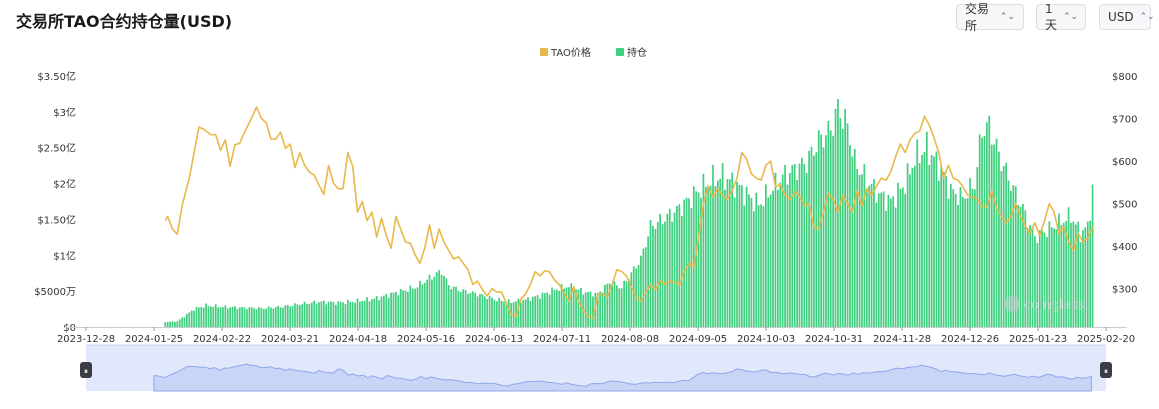 The image size is (1159, 409). I want to click on legend-label: 持仓, so click(637, 52).